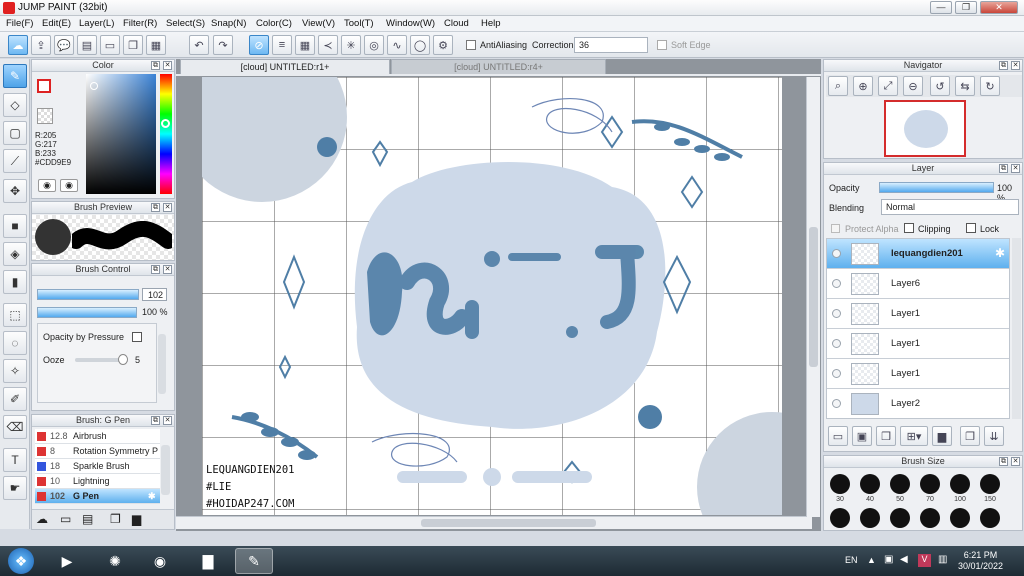 The height and width of the screenshot is (576, 1024). What do you see at coordinates (133, 45) in the screenshot?
I see `pages-icon: ❐` at bounding box center [133, 45].